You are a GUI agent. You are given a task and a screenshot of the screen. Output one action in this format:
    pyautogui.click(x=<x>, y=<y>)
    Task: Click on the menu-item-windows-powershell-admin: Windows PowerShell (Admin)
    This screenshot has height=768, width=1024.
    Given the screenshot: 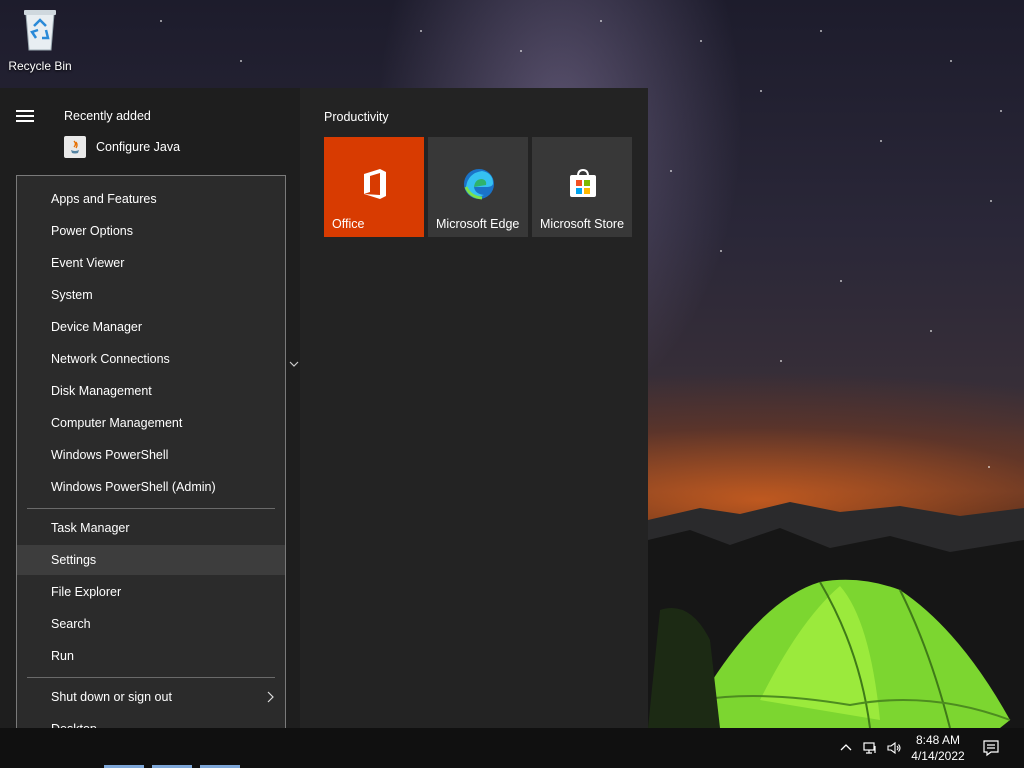 What is the action you would take?
    pyautogui.click(x=151, y=487)
    